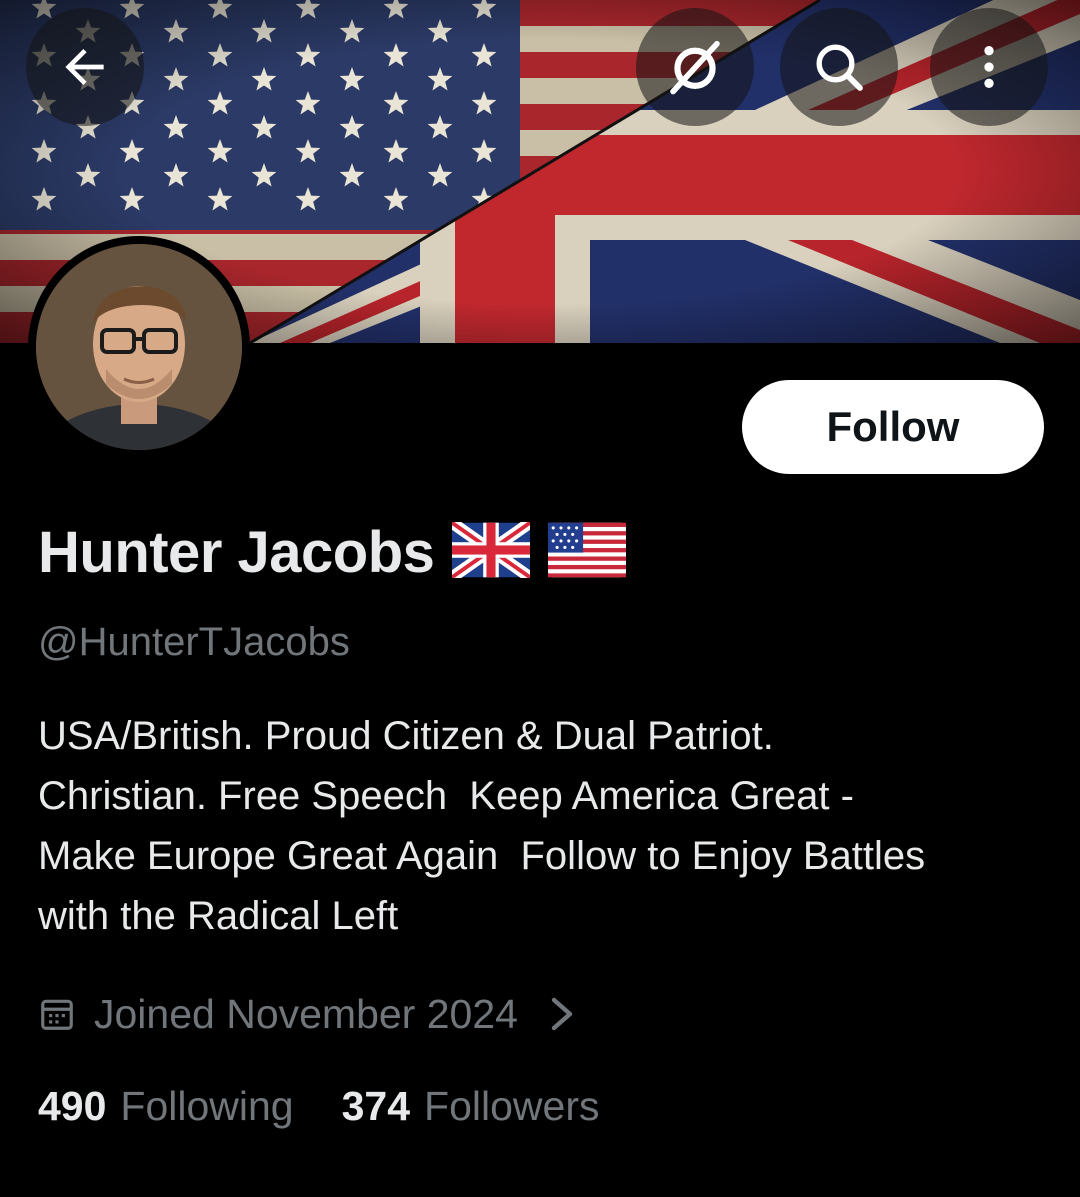  I want to click on following-link: 490 Following, so click(166, 1106).